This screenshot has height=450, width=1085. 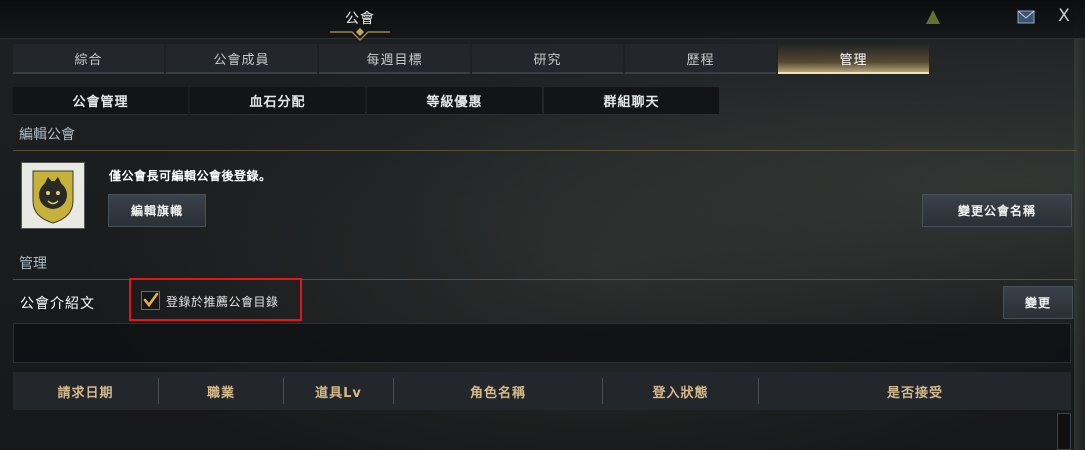 I want to click on column-login-status: 登入狀態, so click(x=681, y=391).